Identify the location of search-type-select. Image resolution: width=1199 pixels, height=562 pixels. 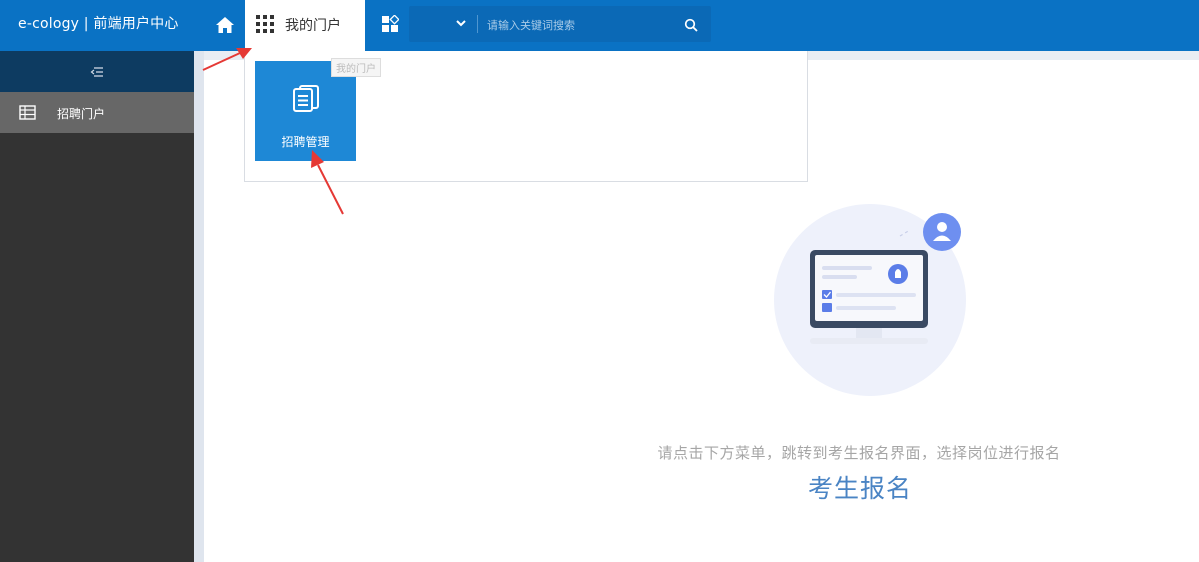
(443, 24).